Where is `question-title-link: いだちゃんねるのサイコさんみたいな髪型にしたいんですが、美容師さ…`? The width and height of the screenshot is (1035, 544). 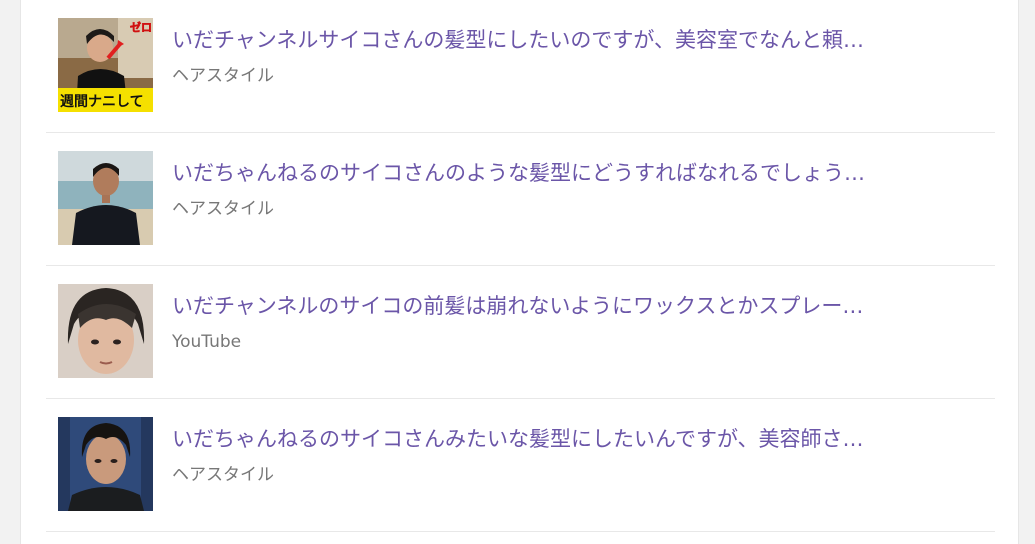
question-title-link: いだちゃんねるのサイコさんみたいな髪型にしたいんですが、美容師さ… is located at coordinates (572, 439).